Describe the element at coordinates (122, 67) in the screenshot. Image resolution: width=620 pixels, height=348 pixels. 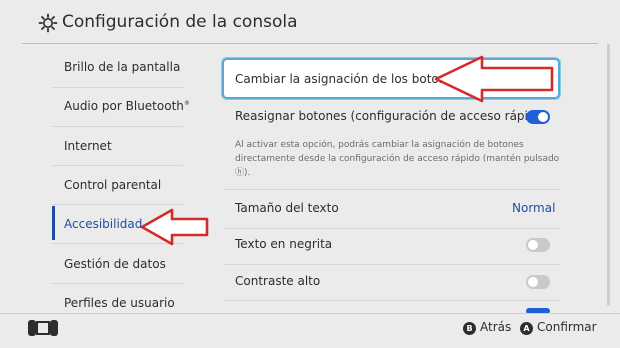
I see `sidebar-item-brightness: Brillo de la pantalla` at that location.